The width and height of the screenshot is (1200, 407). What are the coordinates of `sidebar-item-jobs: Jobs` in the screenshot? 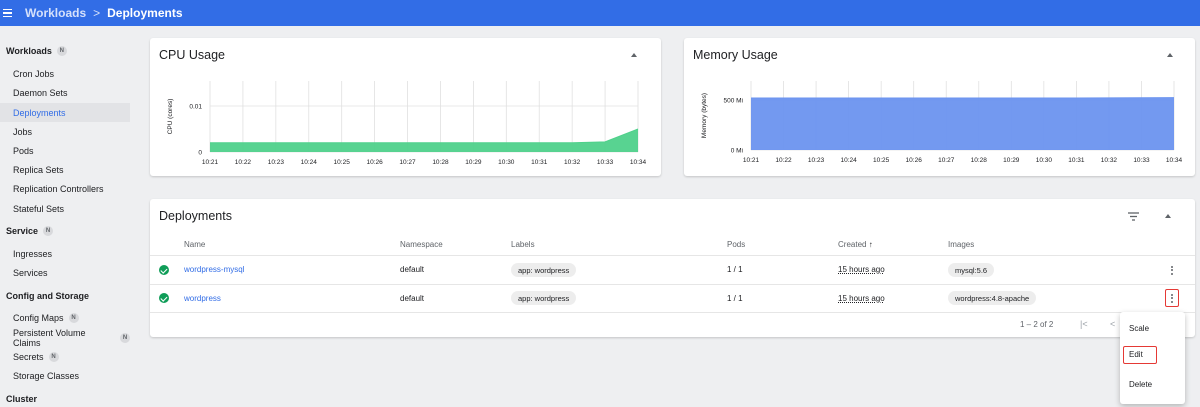 It's located at (65, 131).